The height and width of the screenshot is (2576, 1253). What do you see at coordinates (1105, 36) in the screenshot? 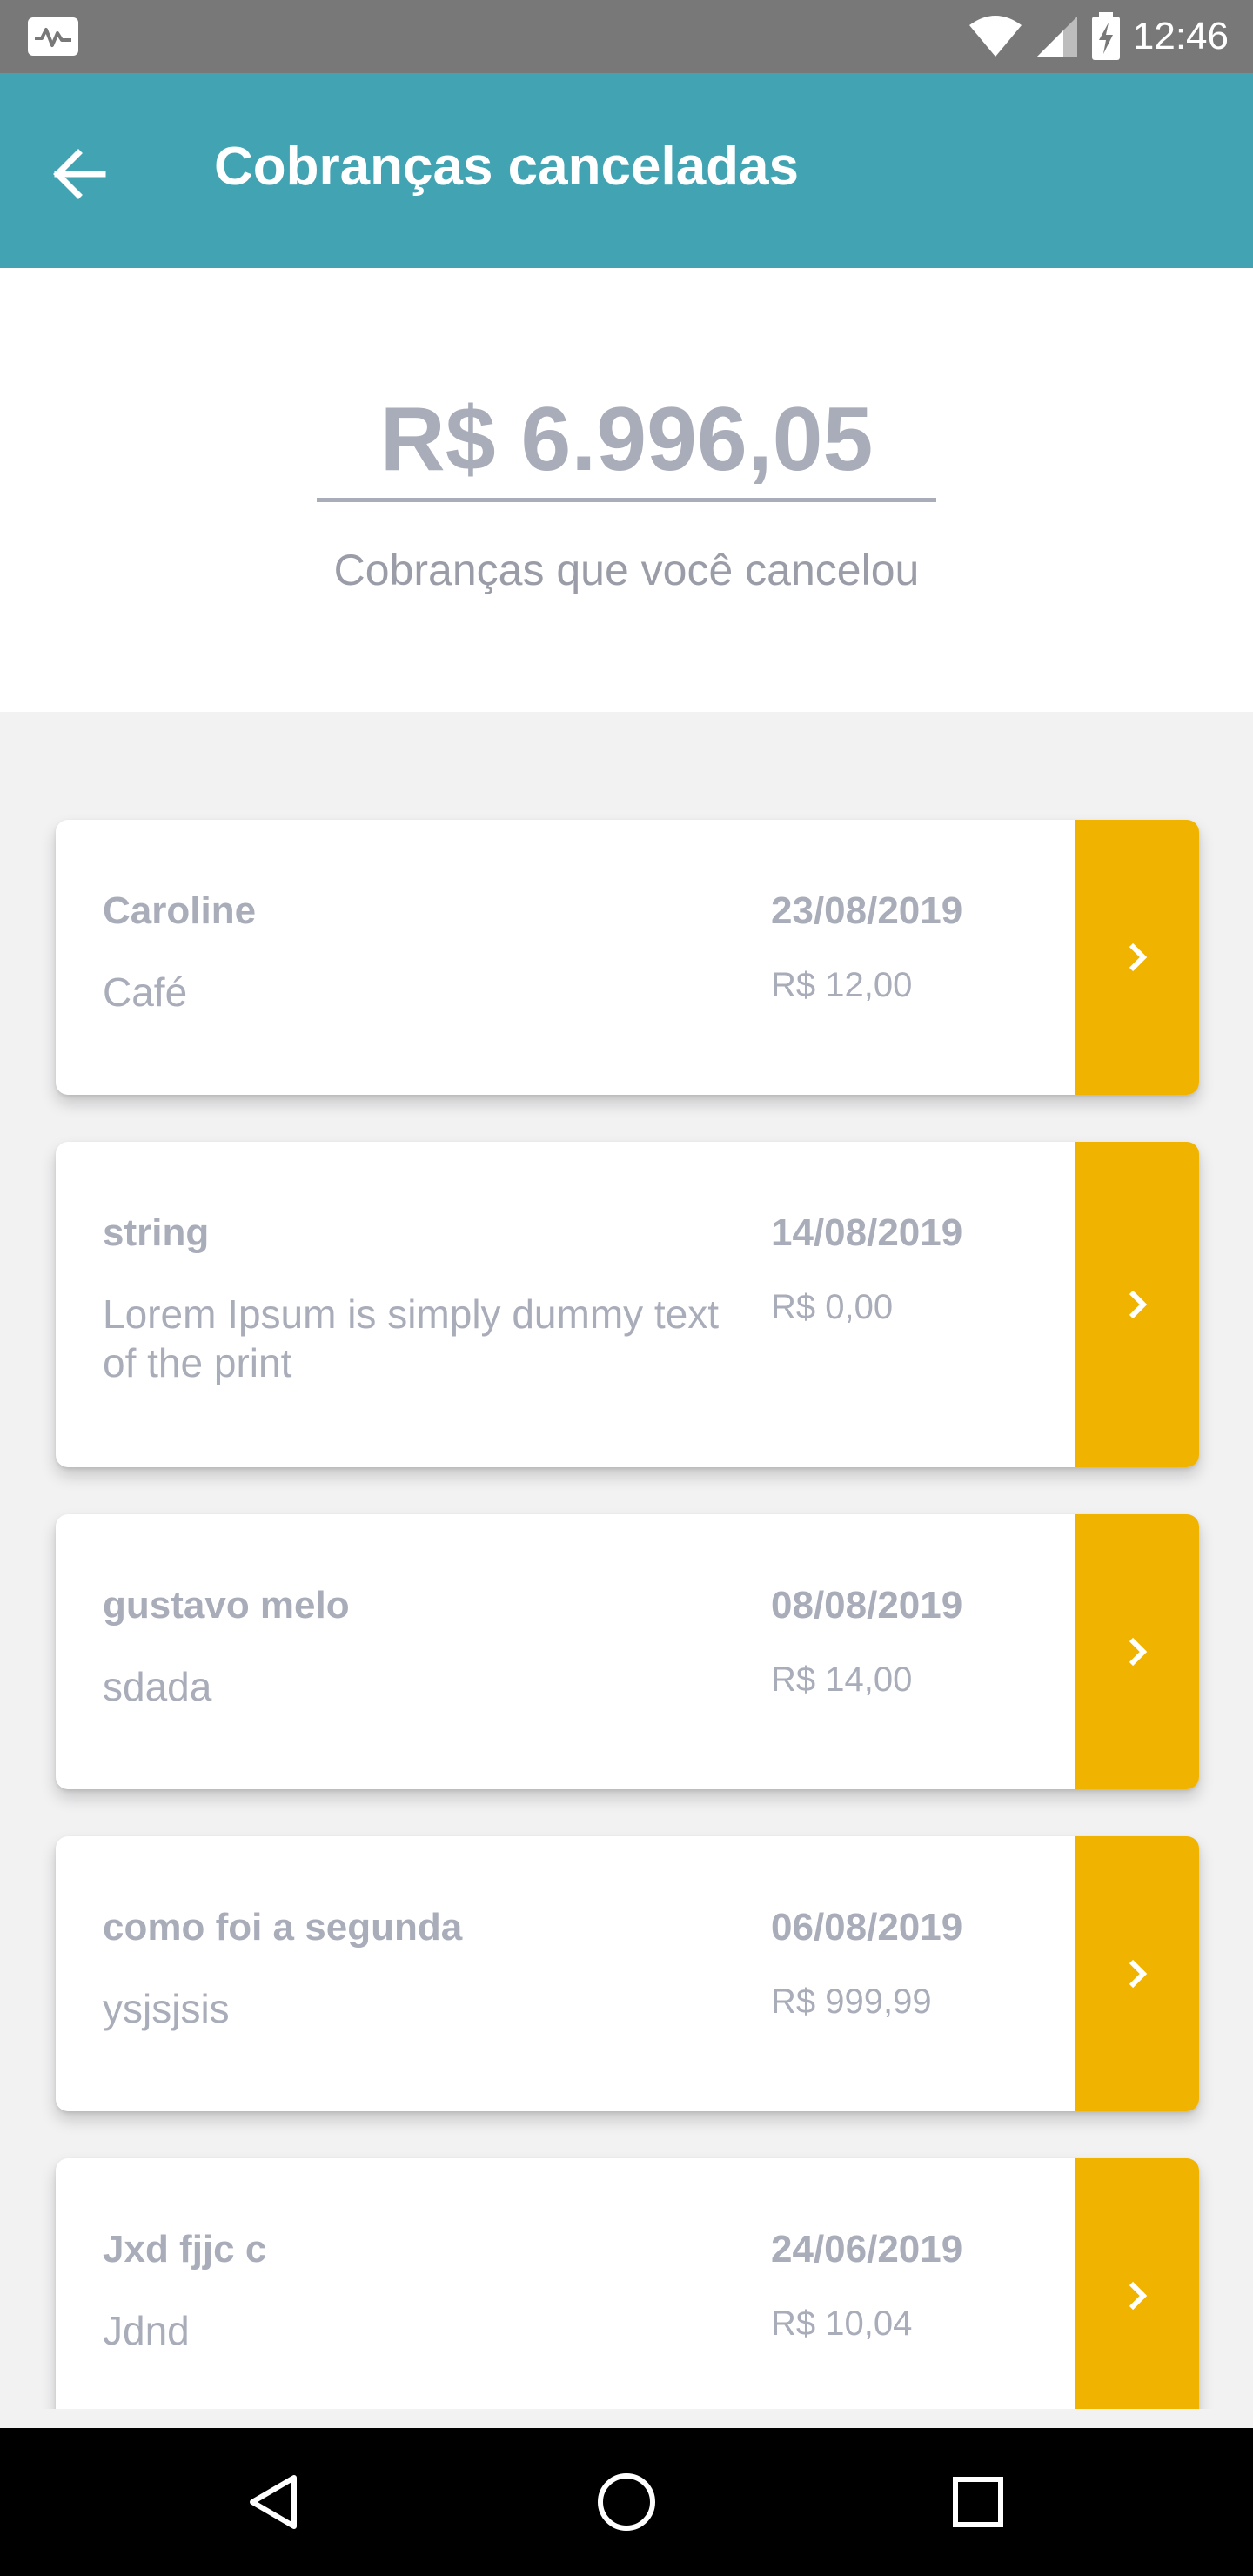
I see `battery-charging-icon` at bounding box center [1105, 36].